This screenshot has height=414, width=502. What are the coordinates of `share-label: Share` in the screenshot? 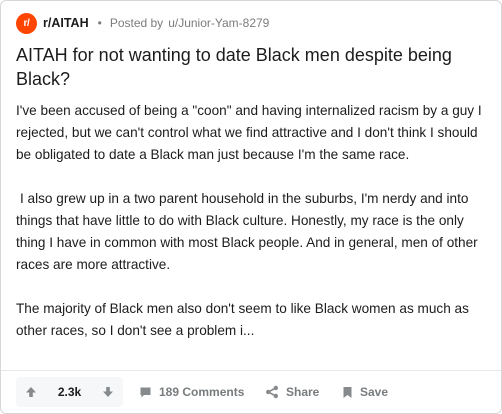 It's located at (303, 392).